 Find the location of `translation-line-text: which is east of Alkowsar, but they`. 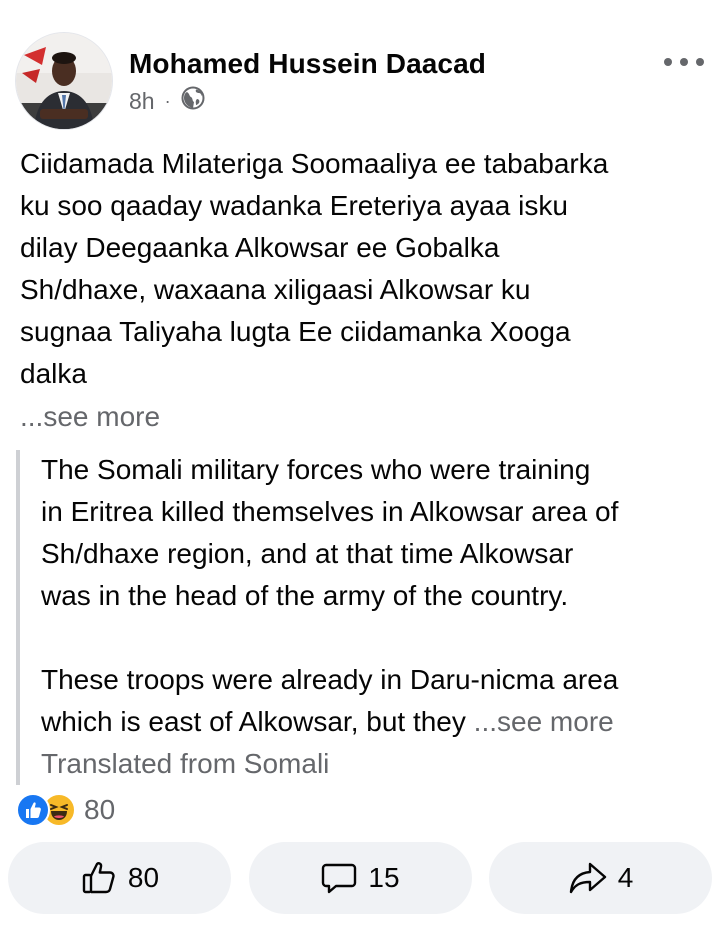

translation-line-text: which is east of Alkowsar, but they is located at coordinates (257, 721).